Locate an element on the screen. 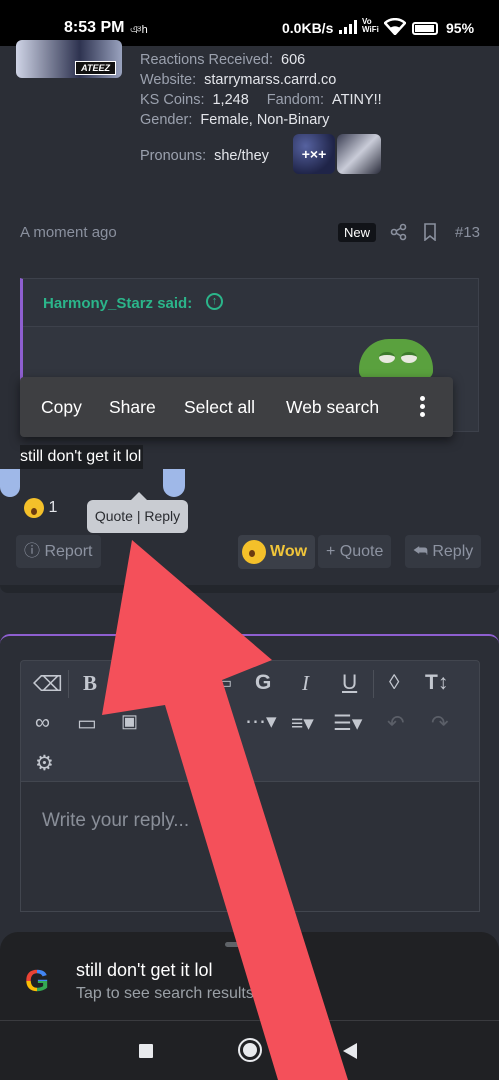 The width and height of the screenshot is (499, 1080). profile-badges: +×+ is located at coordinates (337, 154).